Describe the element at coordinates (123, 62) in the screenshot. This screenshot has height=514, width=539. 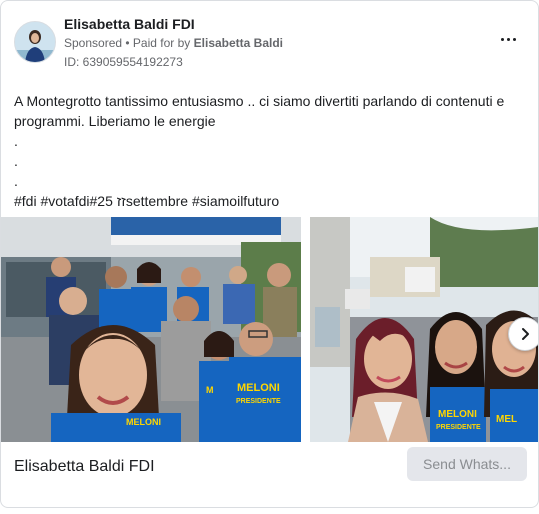
I see `ad-id: ID: 639059554192273` at that location.